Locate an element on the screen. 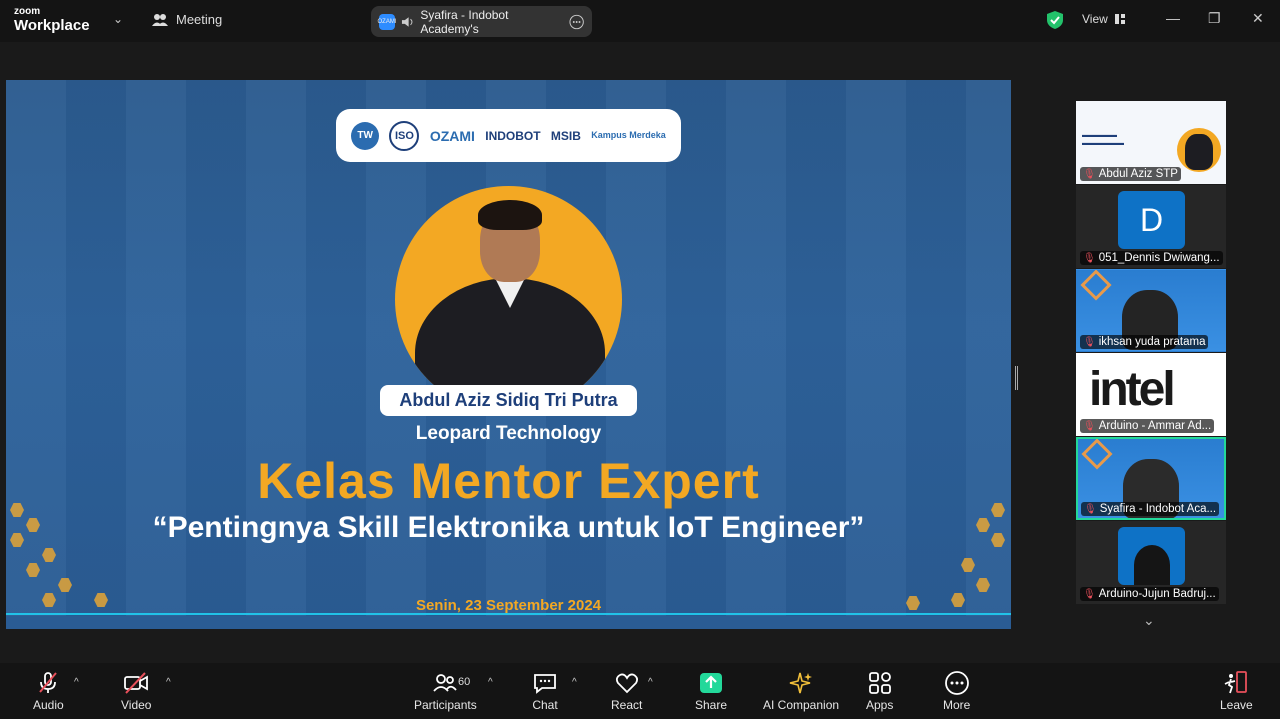 The image size is (1280, 719). leave-button: Leave is located at coordinates (1236, 691).